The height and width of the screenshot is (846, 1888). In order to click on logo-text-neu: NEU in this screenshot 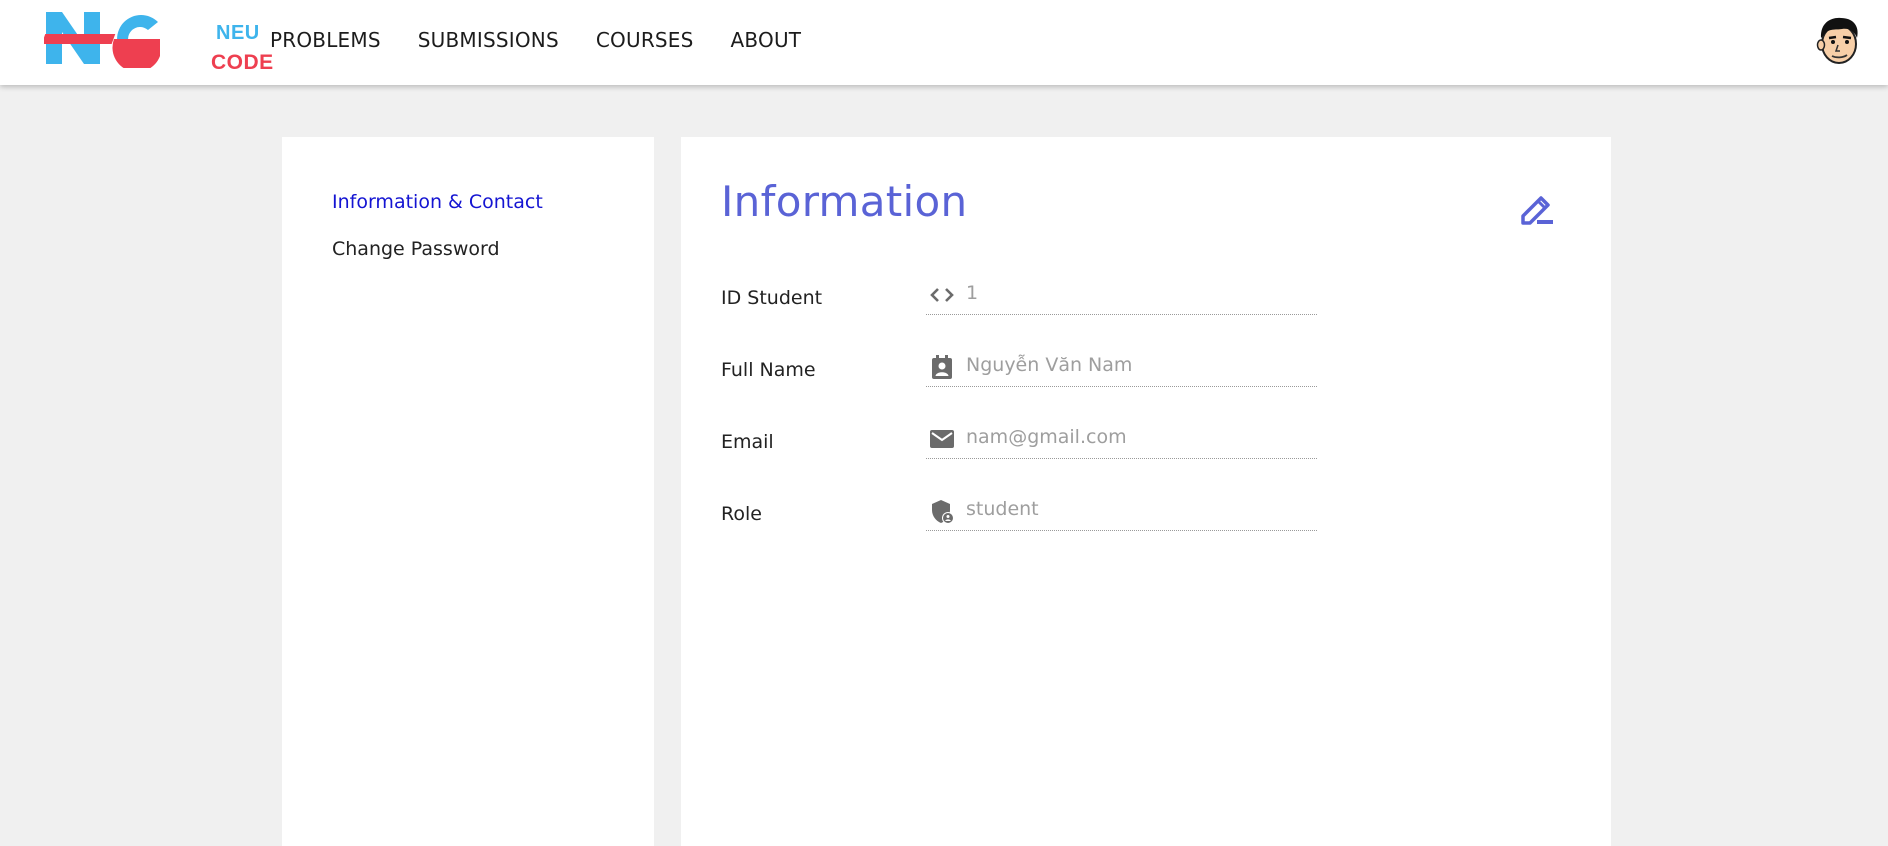, I will do `click(238, 33)`.